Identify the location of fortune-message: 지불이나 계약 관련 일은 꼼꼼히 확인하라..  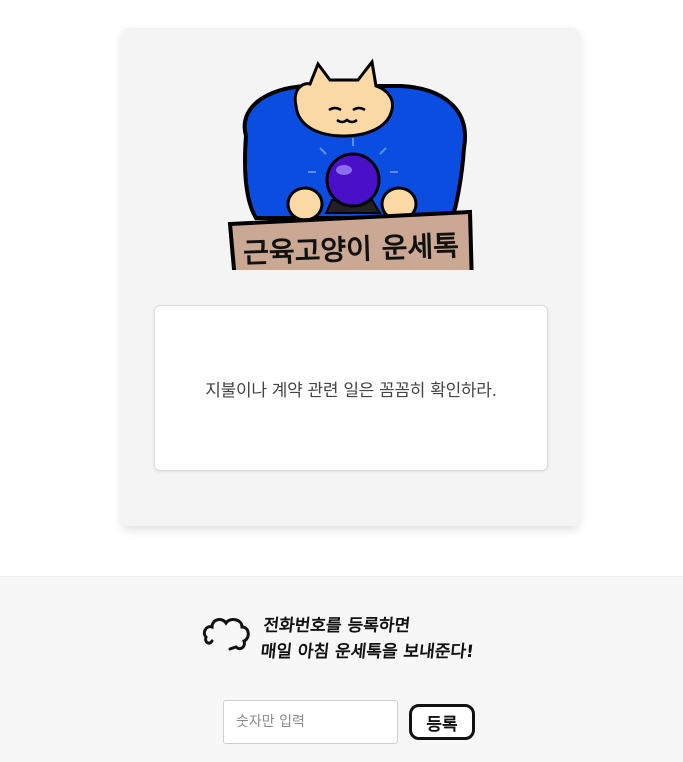
(351, 390).